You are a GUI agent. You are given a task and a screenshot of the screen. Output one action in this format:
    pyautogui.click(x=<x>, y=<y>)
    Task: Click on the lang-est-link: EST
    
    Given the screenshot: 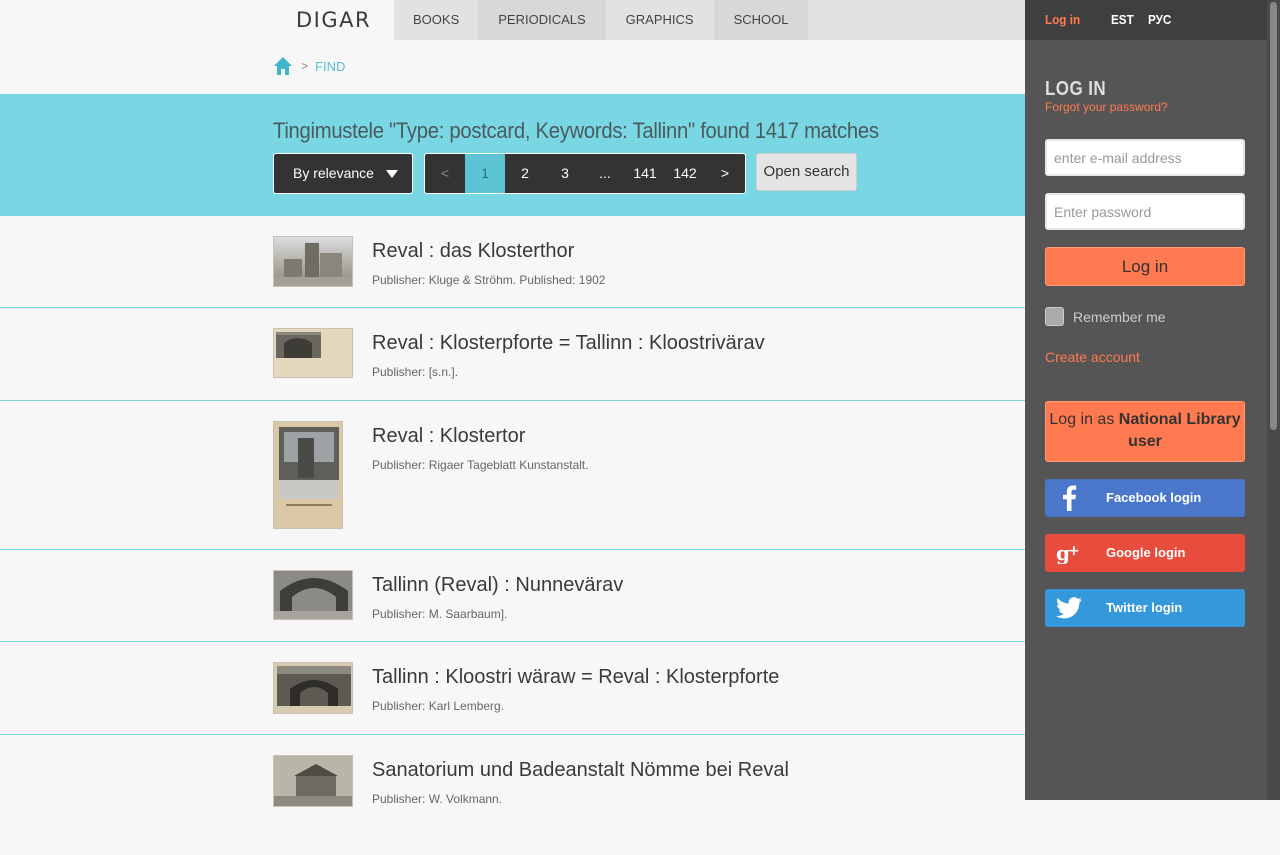 What is the action you would take?
    pyautogui.click(x=1122, y=19)
    